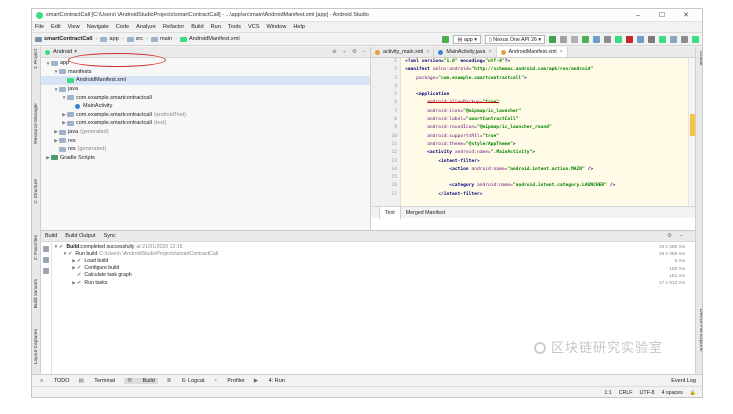 This screenshot has width=733, height=414. What do you see at coordinates (214, 39) in the screenshot?
I see `breadcrumb-item: AndroidManifest.xml` at bounding box center [214, 39].